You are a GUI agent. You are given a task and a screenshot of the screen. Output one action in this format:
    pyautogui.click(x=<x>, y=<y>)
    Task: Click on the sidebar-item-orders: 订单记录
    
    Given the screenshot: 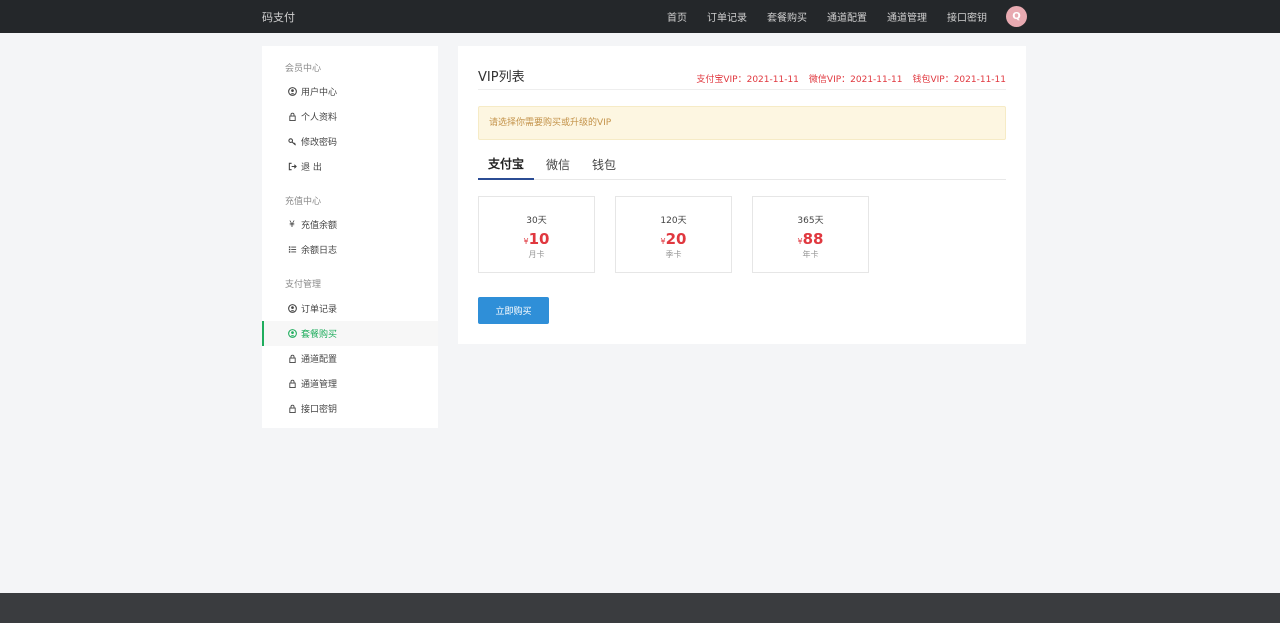 What is the action you would take?
    pyautogui.click(x=350, y=308)
    